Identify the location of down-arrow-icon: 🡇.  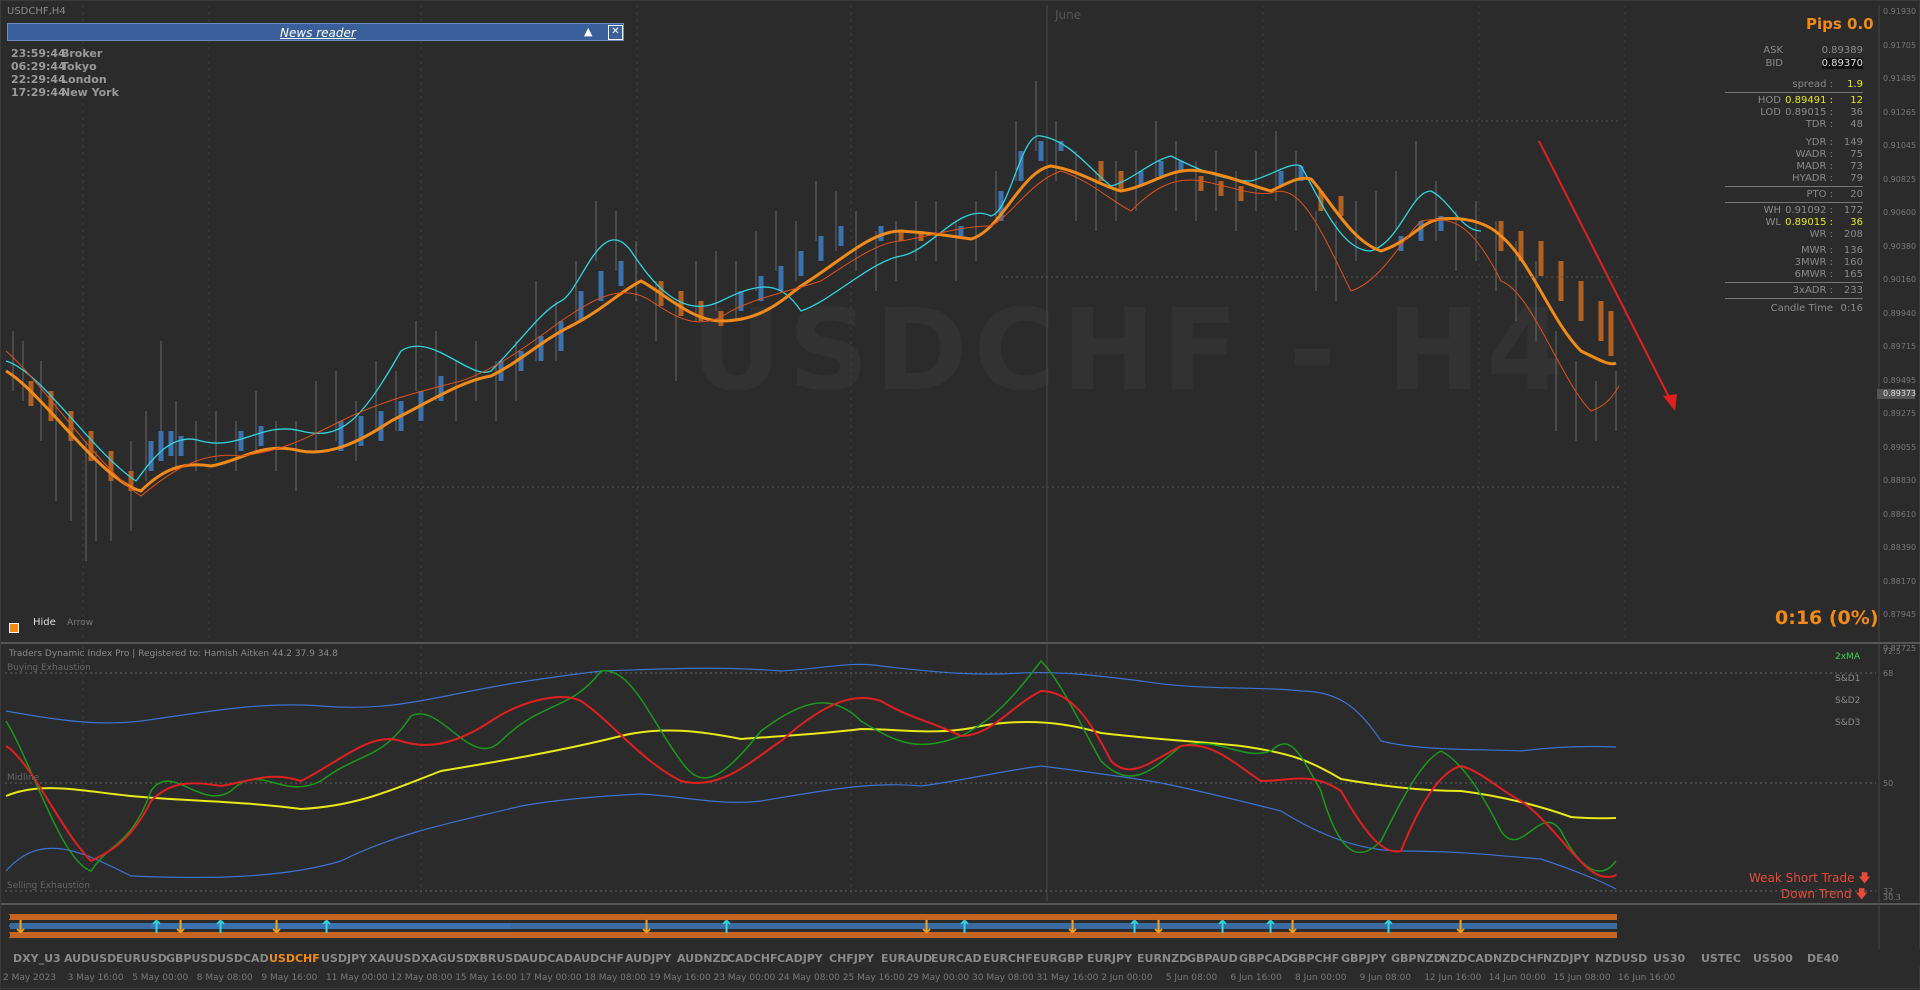
(1864, 878).